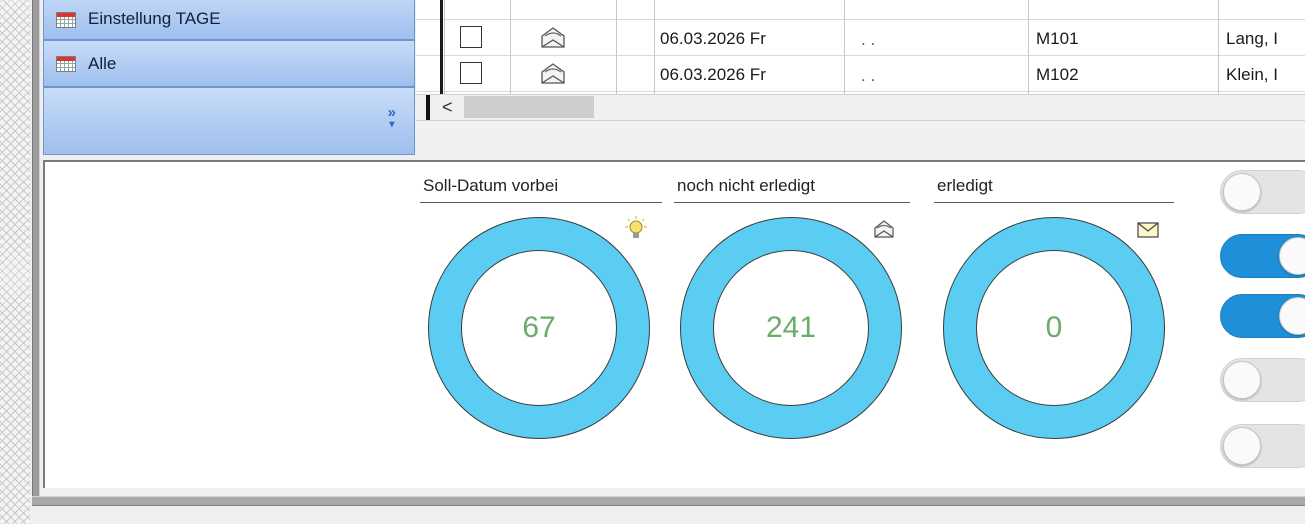  I want to click on window-frame-bottom, so click(668, 501).